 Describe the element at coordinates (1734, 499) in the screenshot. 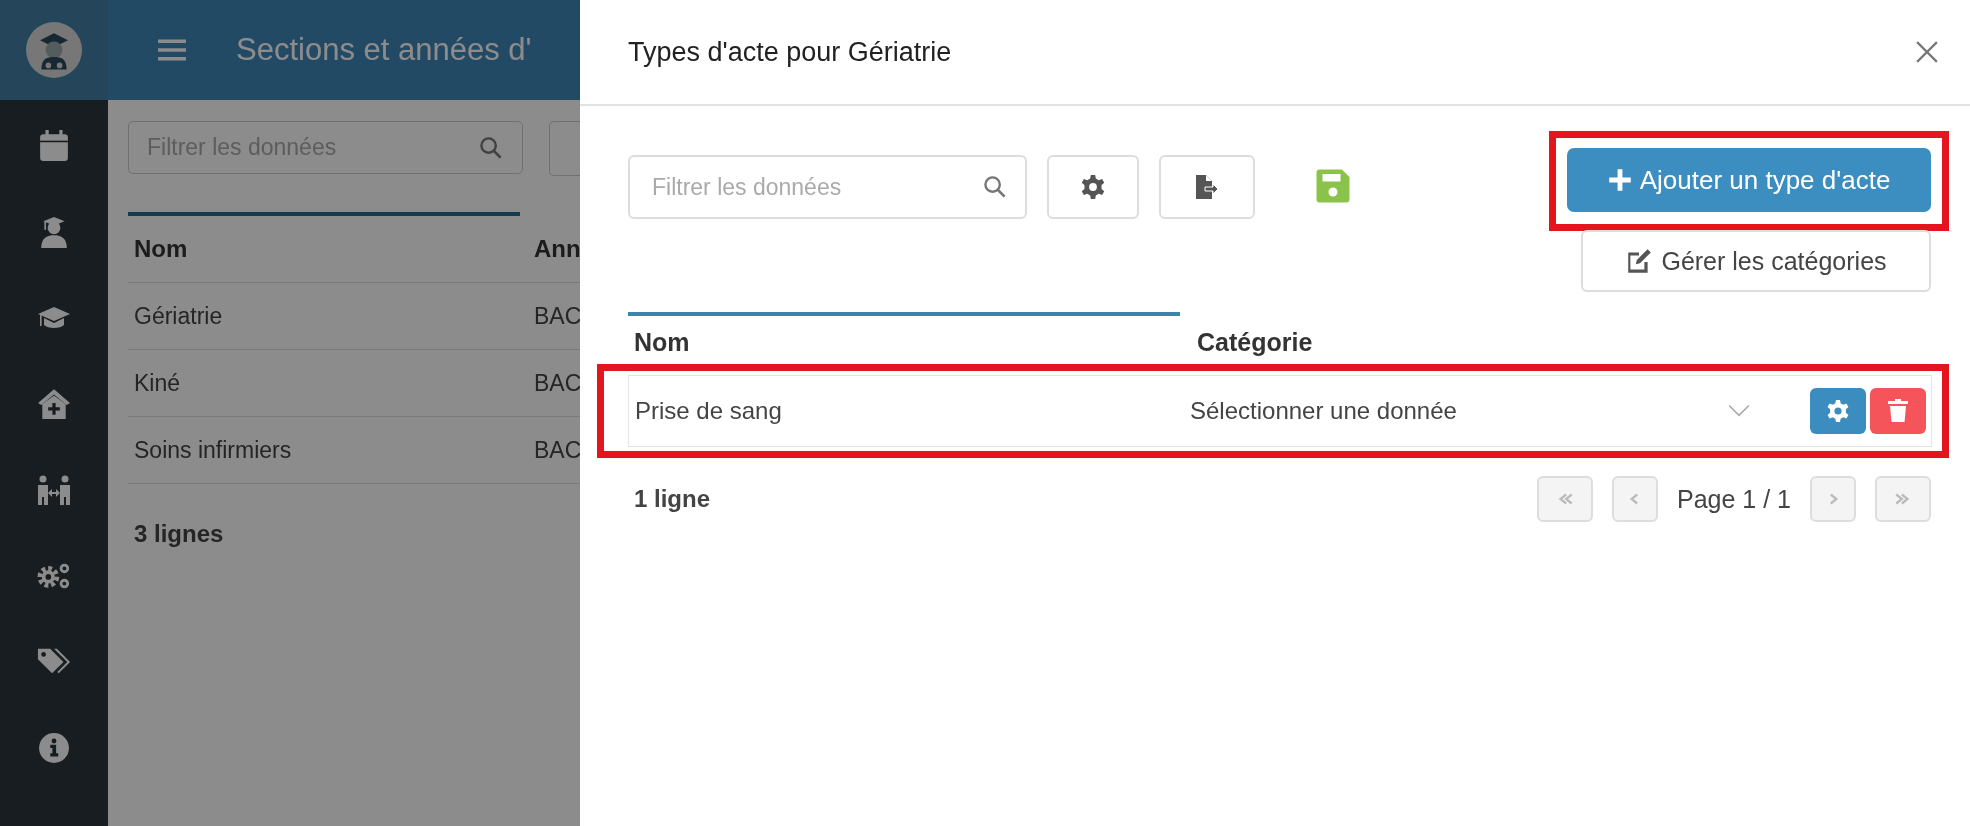

I see `page-indicator: Page 1 / 1` at that location.